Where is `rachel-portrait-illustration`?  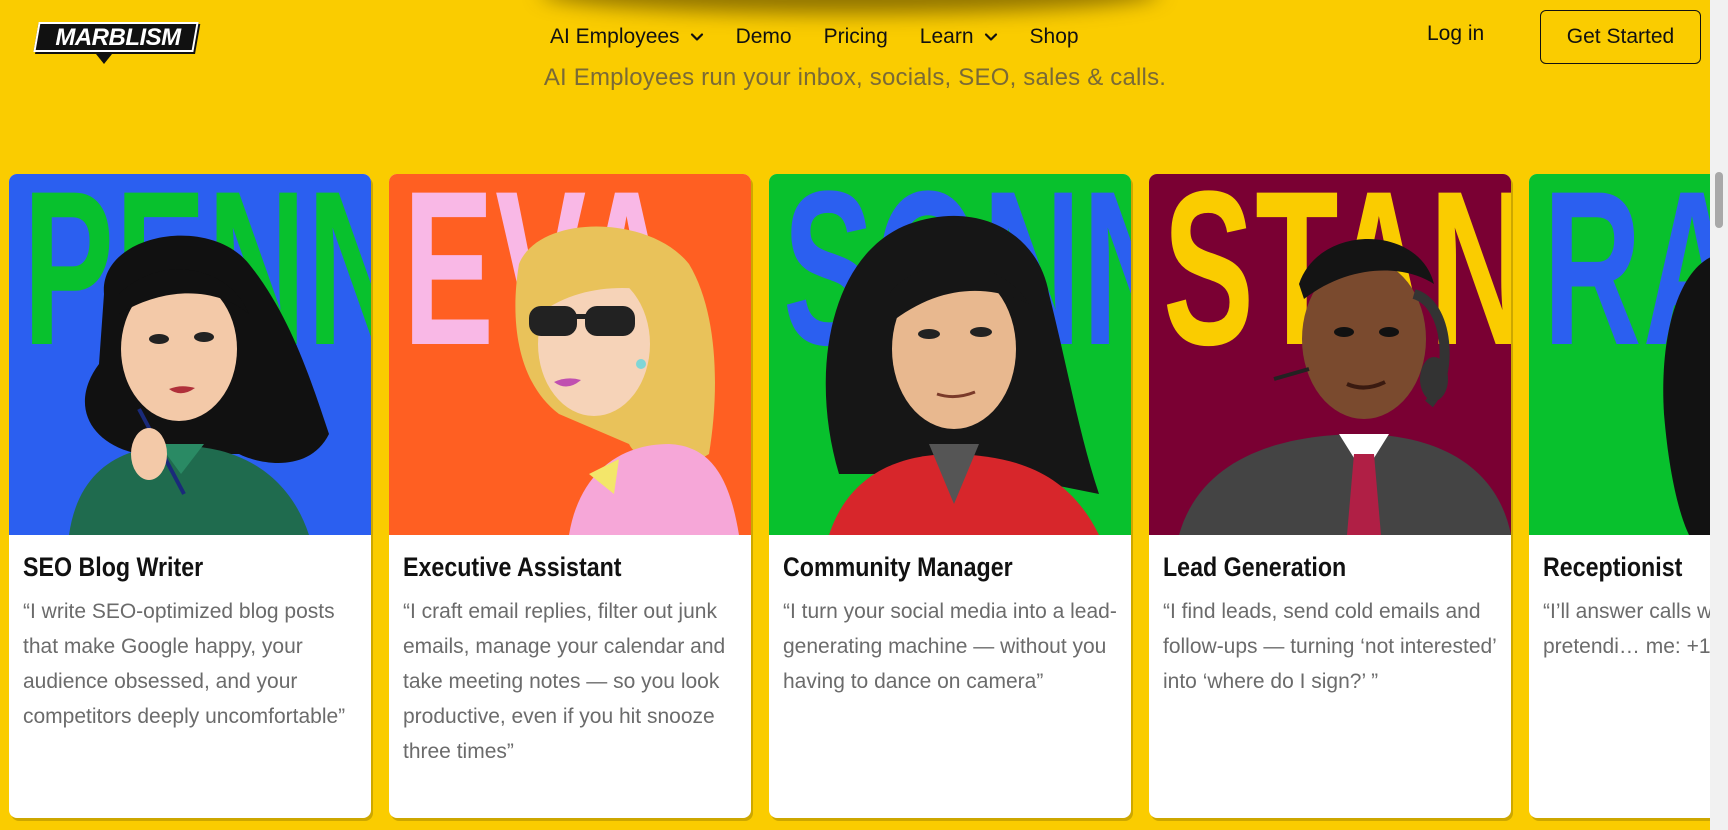 rachel-portrait-illustration is located at coordinates (1695, 394).